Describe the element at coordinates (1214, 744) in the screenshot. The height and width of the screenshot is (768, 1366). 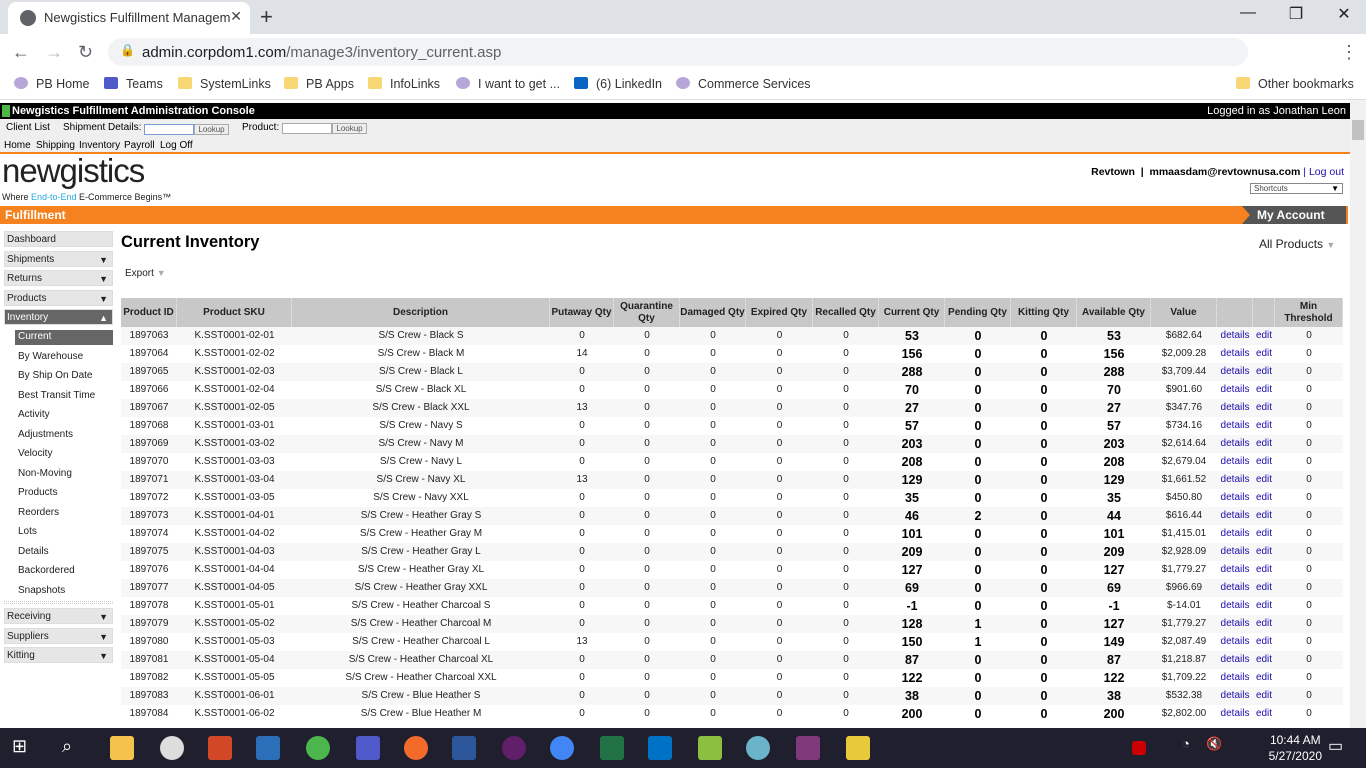
I see `volume-icon: 🔇` at that location.